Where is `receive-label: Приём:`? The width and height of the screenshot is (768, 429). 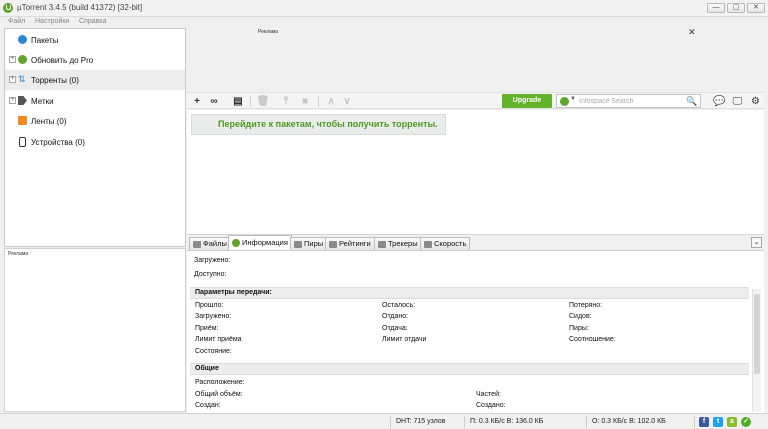
receive-label: Приём: is located at coordinates (207, 328).